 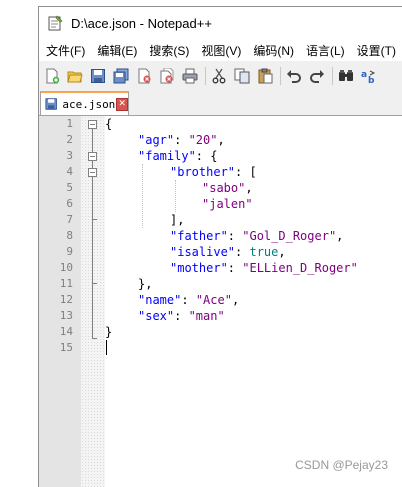 I want to click on menu-settings: 设置(T), so click(x=375, y=50).